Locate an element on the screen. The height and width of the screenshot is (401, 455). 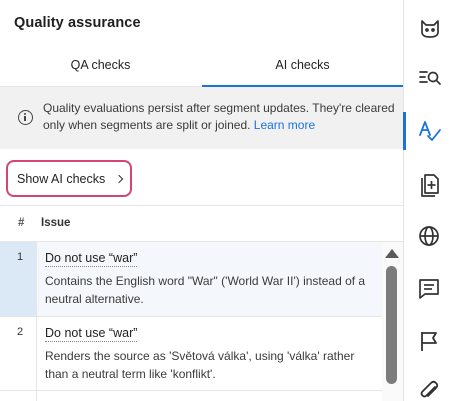
rail-button-add-document is located at coordinates (429, 183).